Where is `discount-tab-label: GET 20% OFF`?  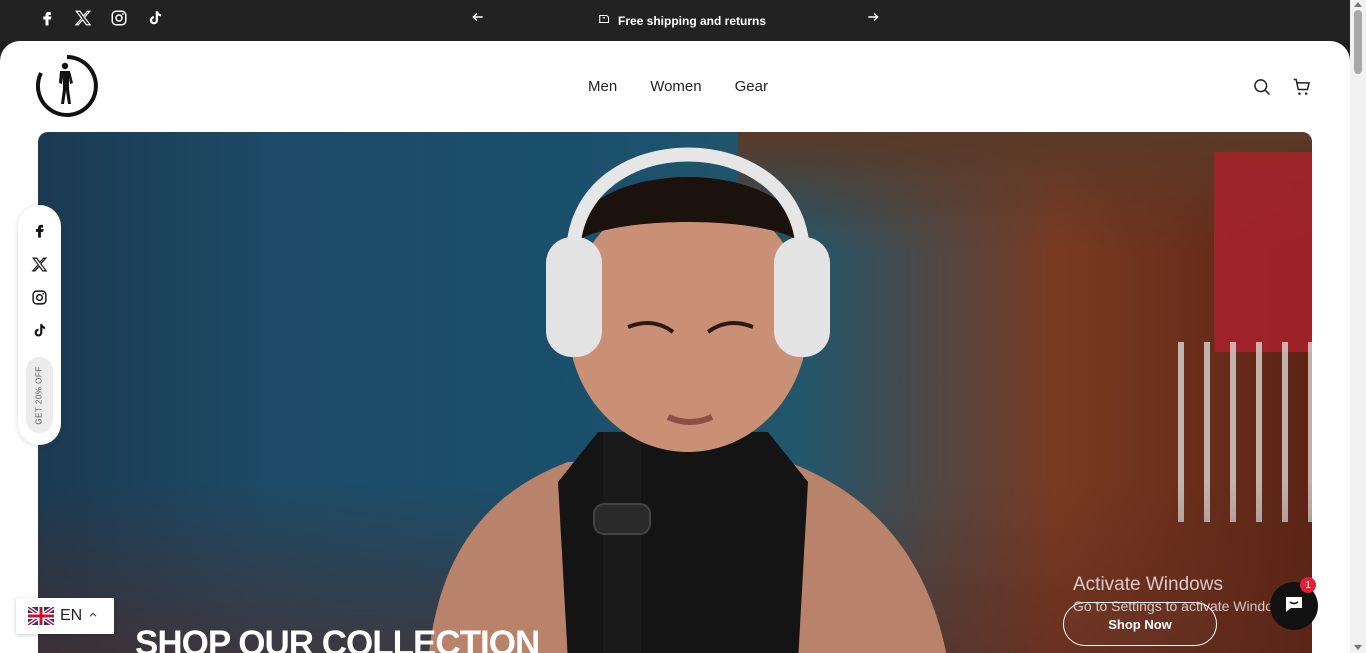 discount-tab-label: GET 20% OFF is located at coordinates (40, 395).